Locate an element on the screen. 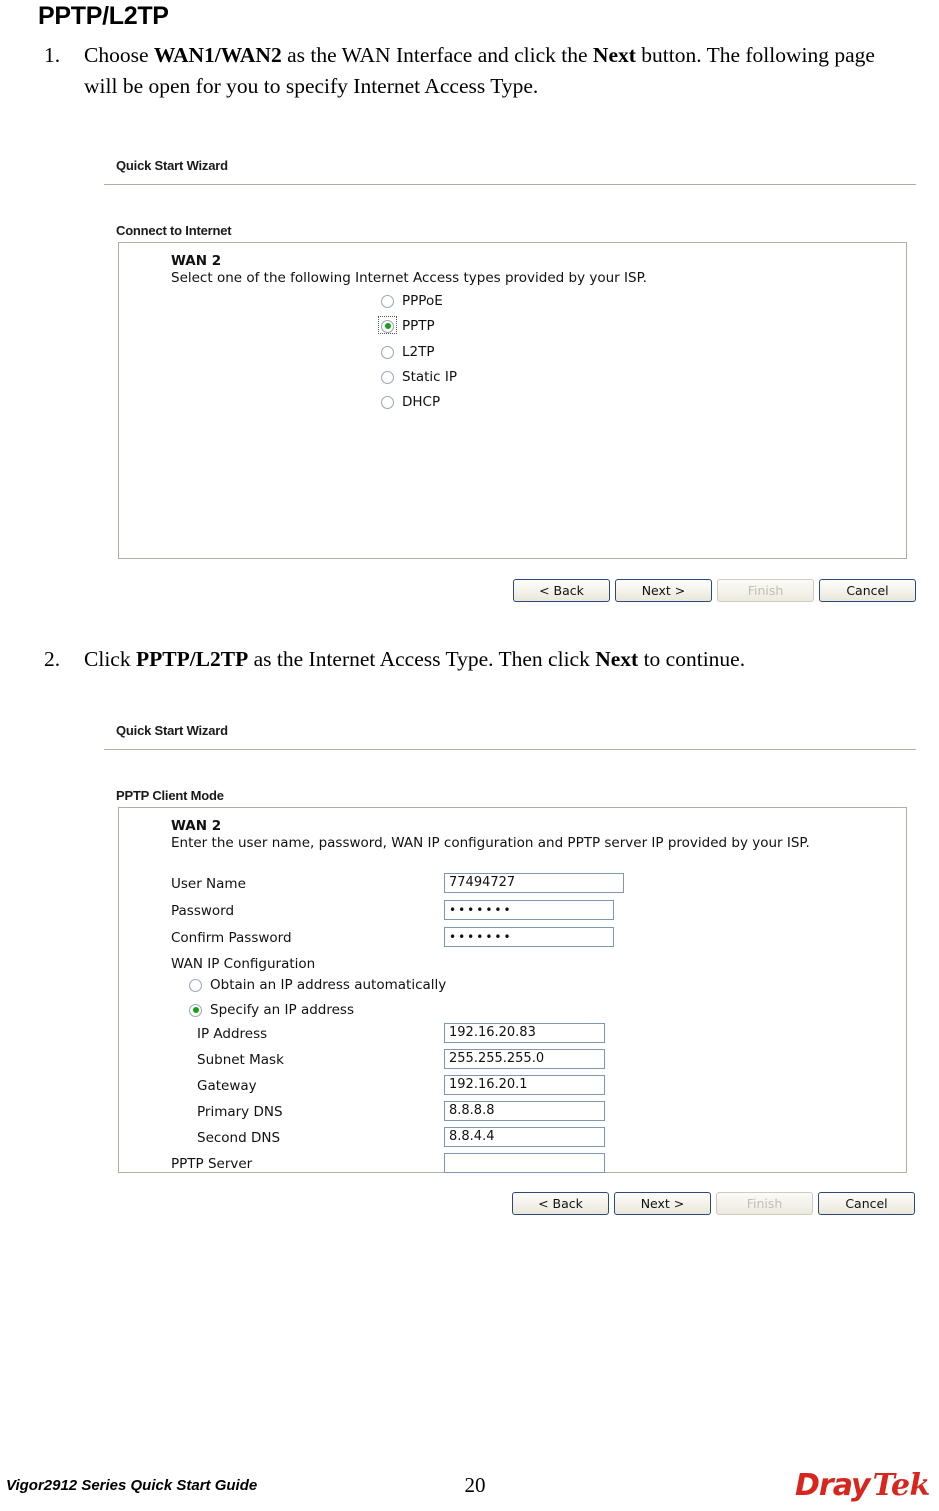 This screenshot has width=939, height=1511. input-ip-address: 192.16.20.83 is located at coordinates (524, 1033).